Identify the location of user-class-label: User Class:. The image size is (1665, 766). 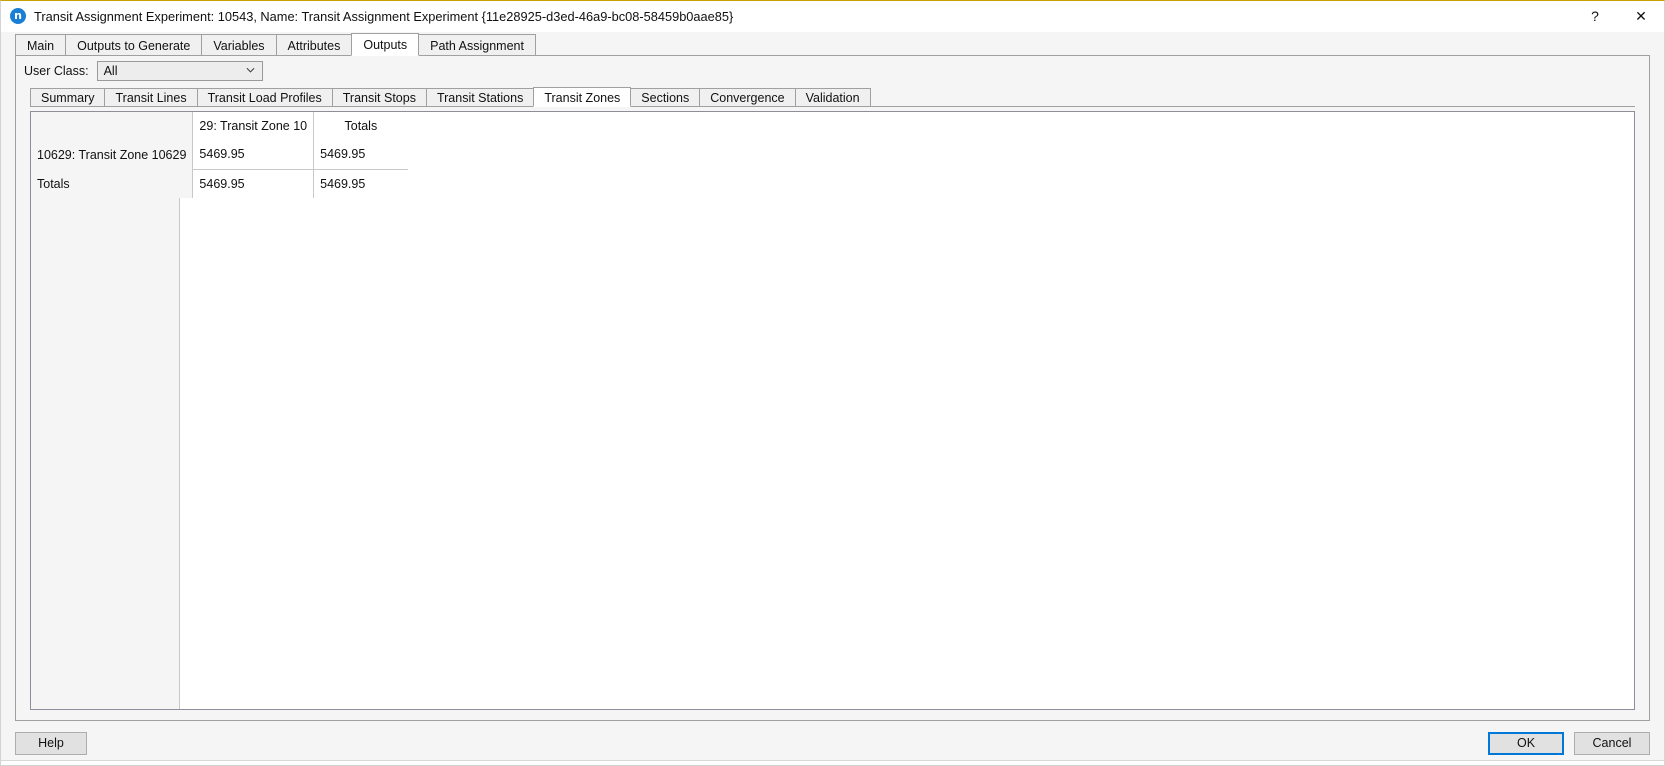
(56, 71).